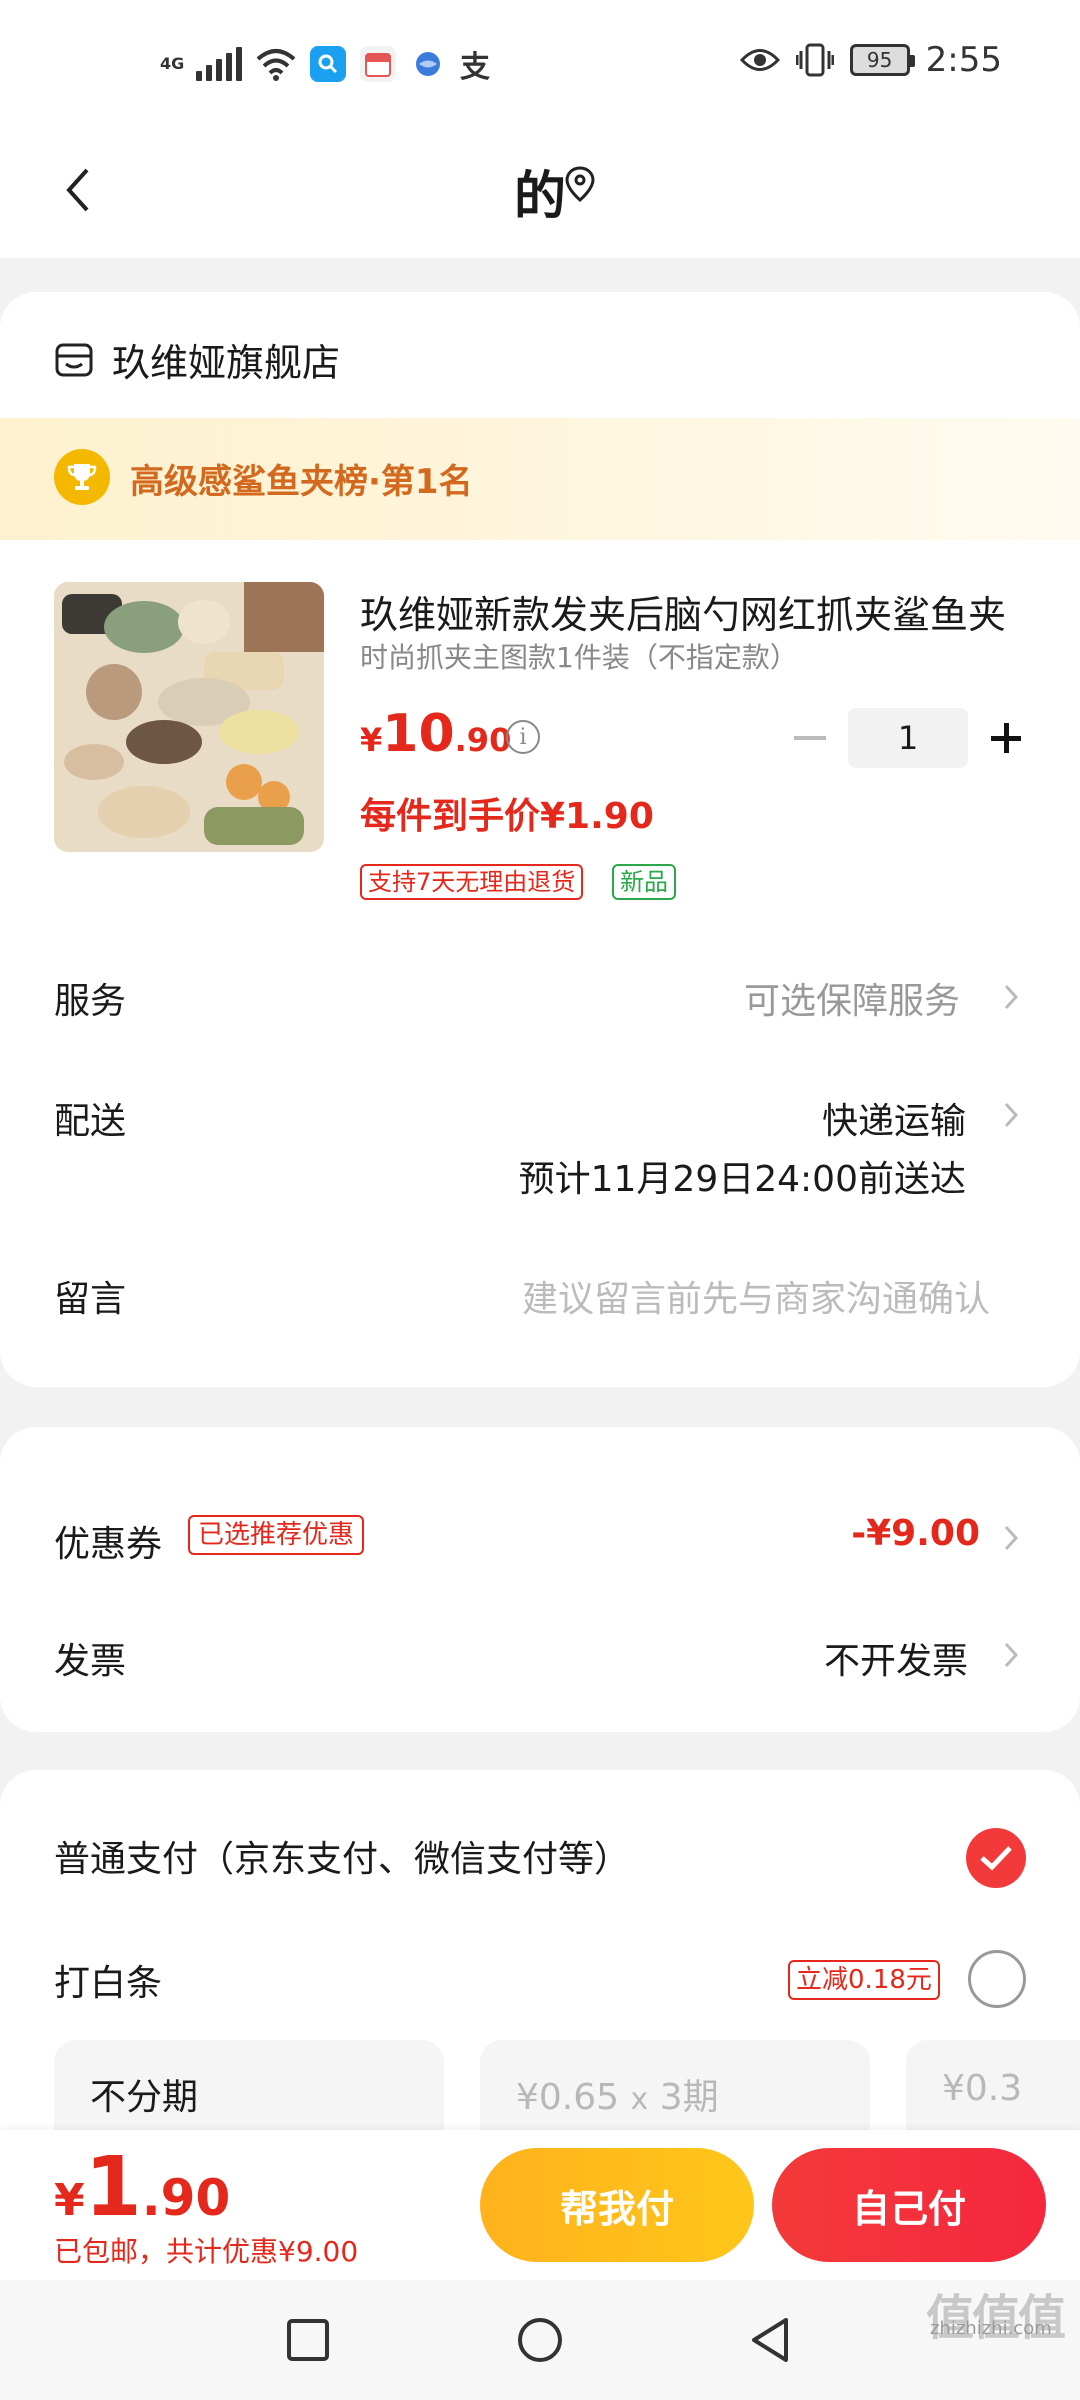  What do you see at coordinates (172, 63) in the screenshot?
I see `network-type: 4G` at bounding box center [172, 63].